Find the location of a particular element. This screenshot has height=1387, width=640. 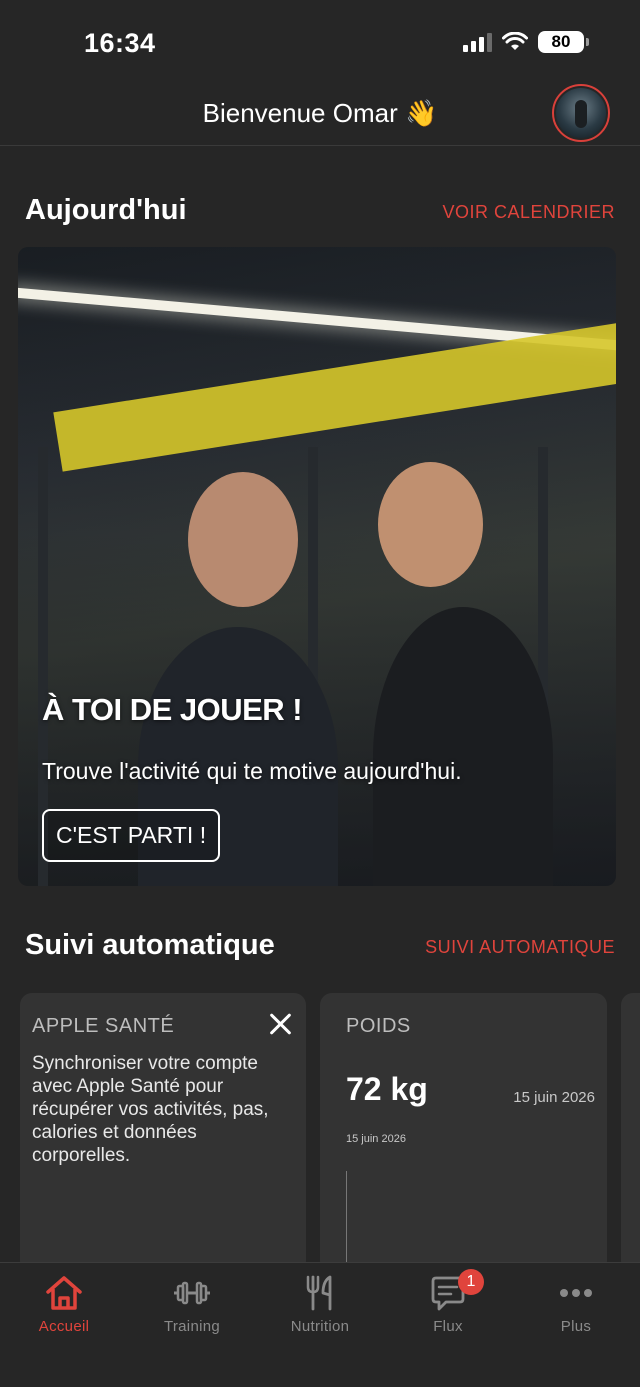

weight-value: 72 kg is located at coordinates (387, 1089).